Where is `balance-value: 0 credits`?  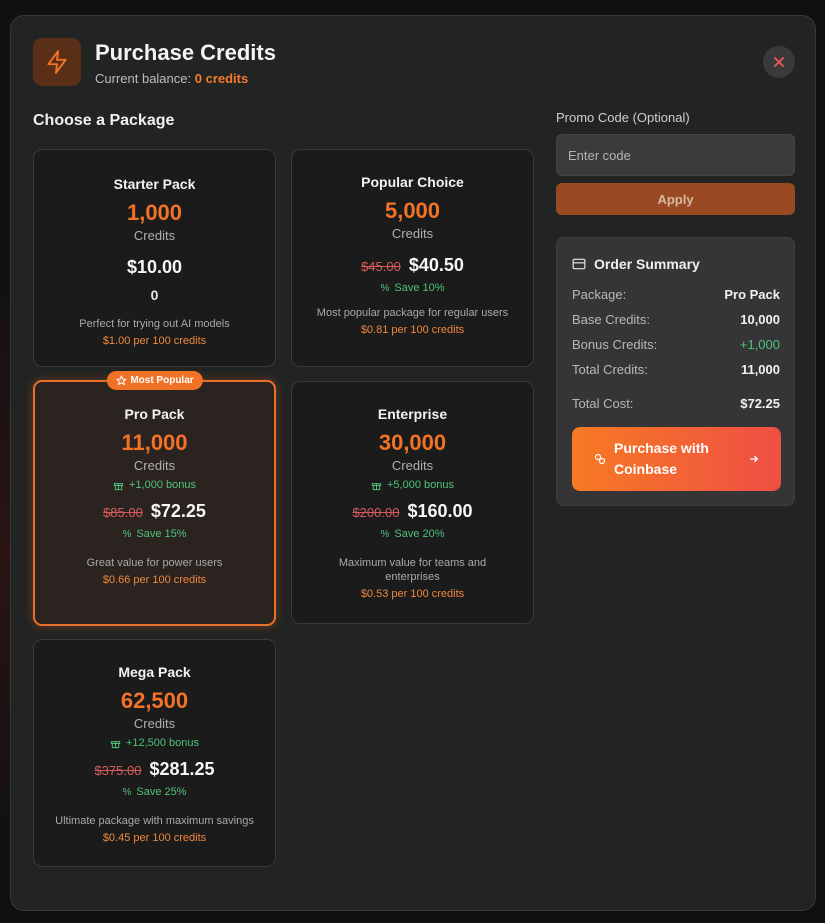 balance-value: 0 credits is located at coordinates (221, 78).